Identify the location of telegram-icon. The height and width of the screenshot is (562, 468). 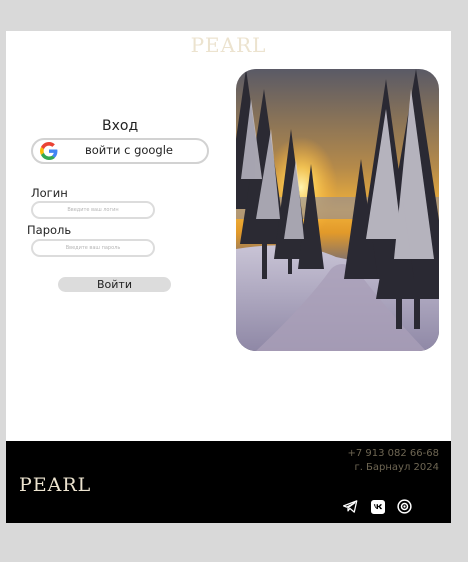
(350, 506).